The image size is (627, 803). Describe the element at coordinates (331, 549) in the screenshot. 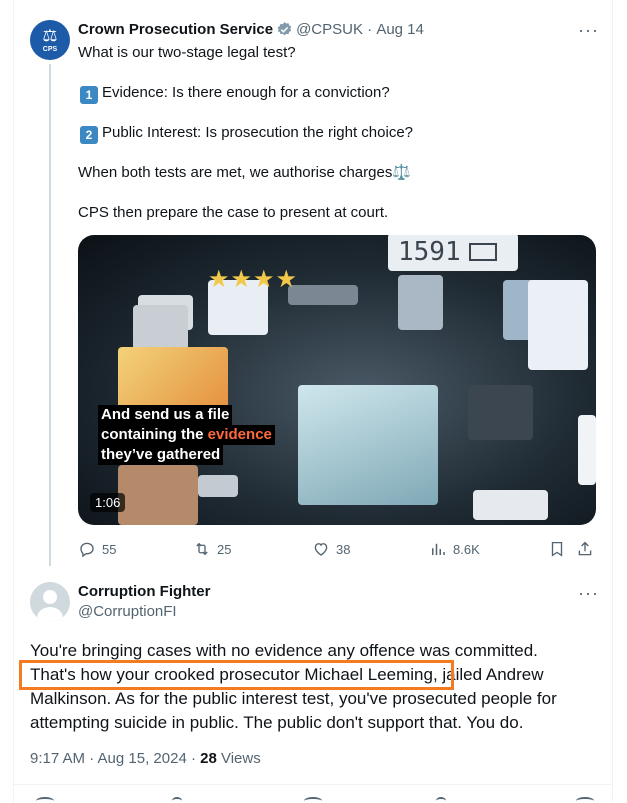

I see `like-button: 38` at that location.